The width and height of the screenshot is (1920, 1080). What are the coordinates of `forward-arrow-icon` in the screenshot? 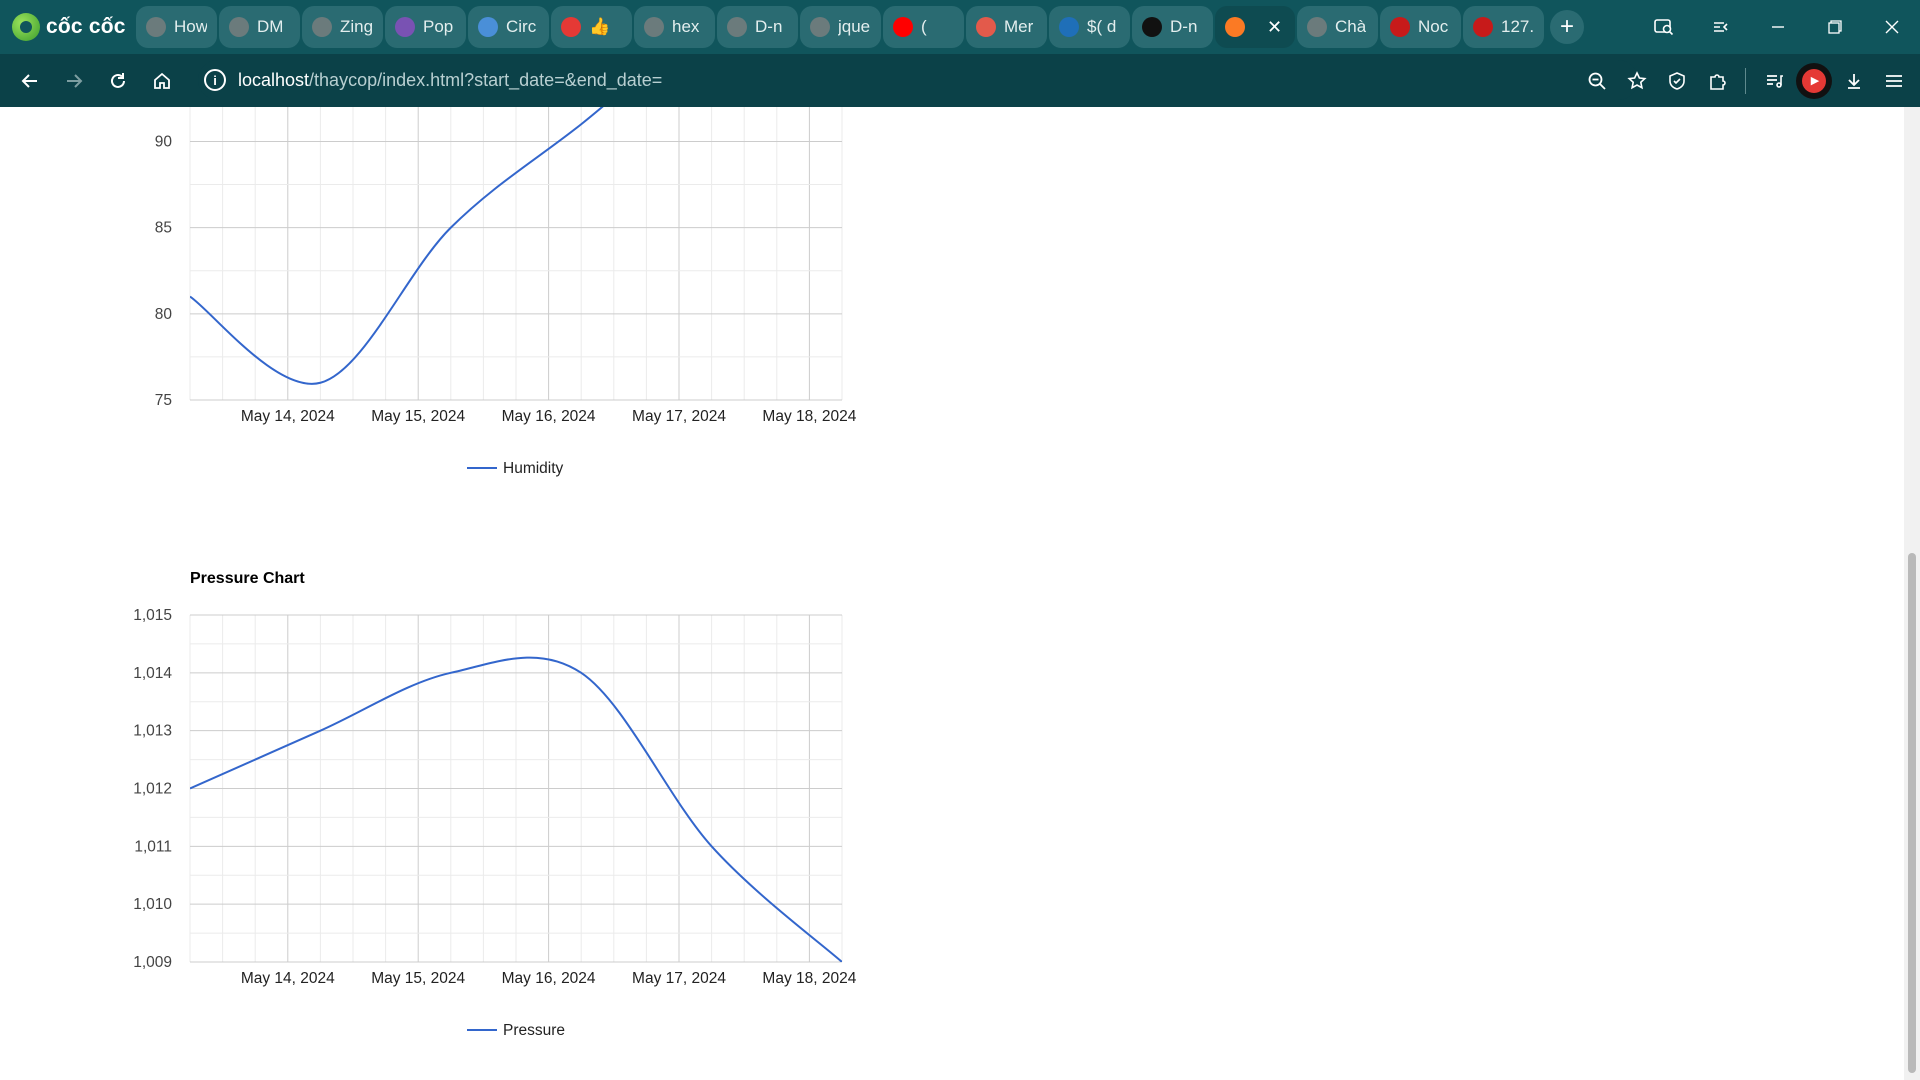 It's located at (74, 81).